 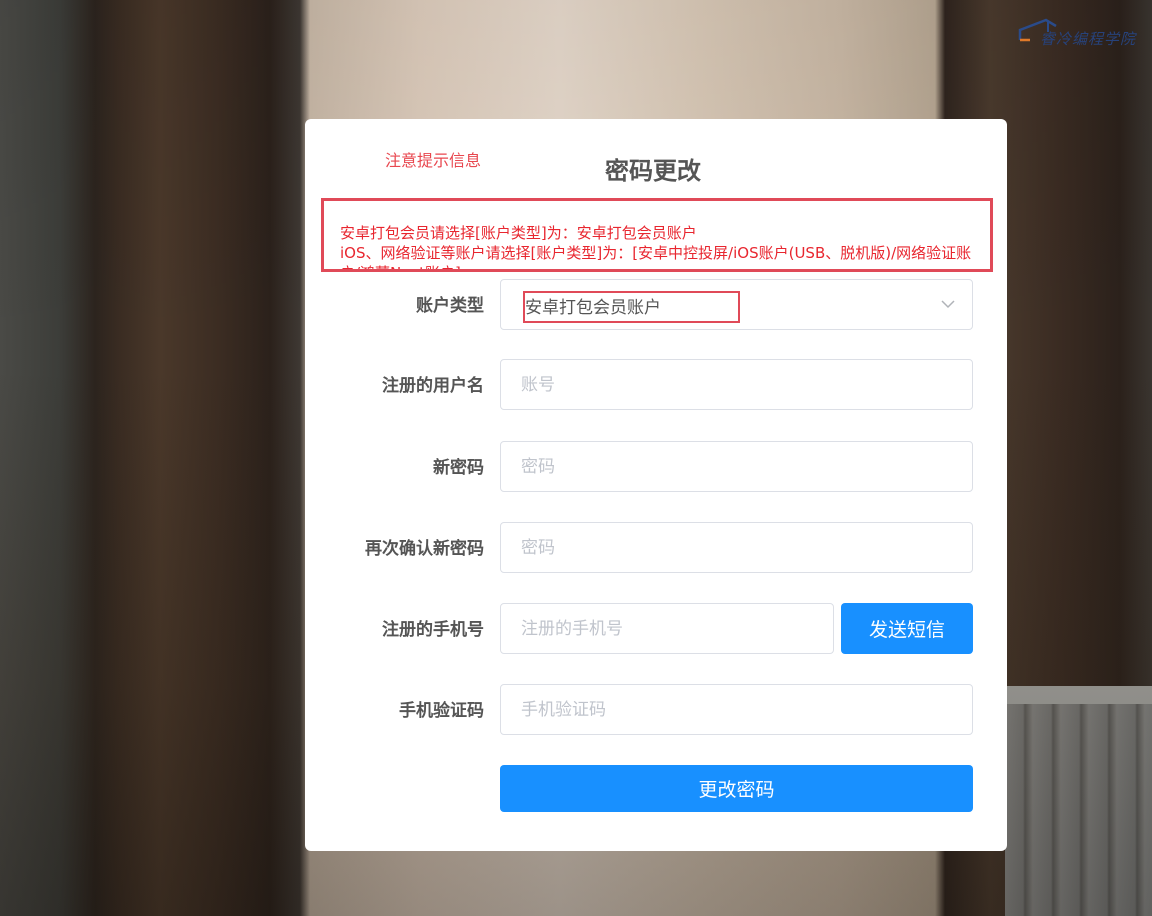 What do you see at coordinates (441, 711) in the screenshot?
I see `sms-code-label: 手机验证码` at bounding box center [441, 711].